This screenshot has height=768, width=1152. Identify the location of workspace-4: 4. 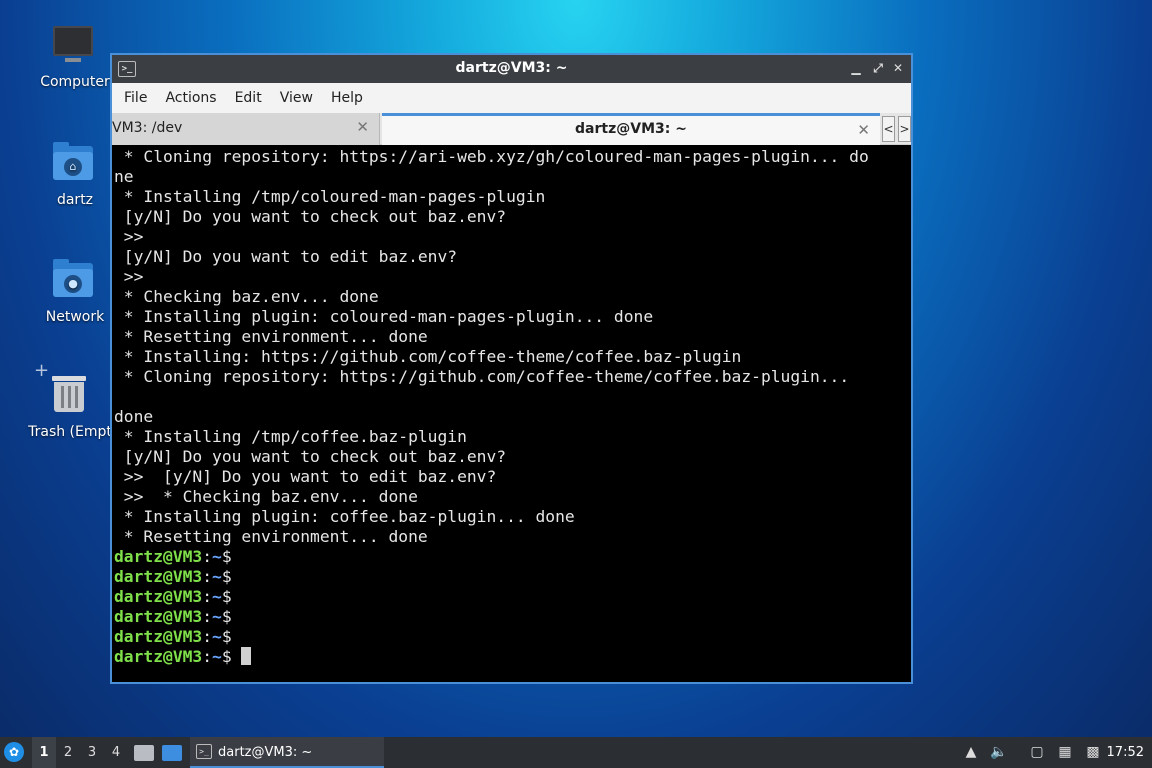
(116, 752).